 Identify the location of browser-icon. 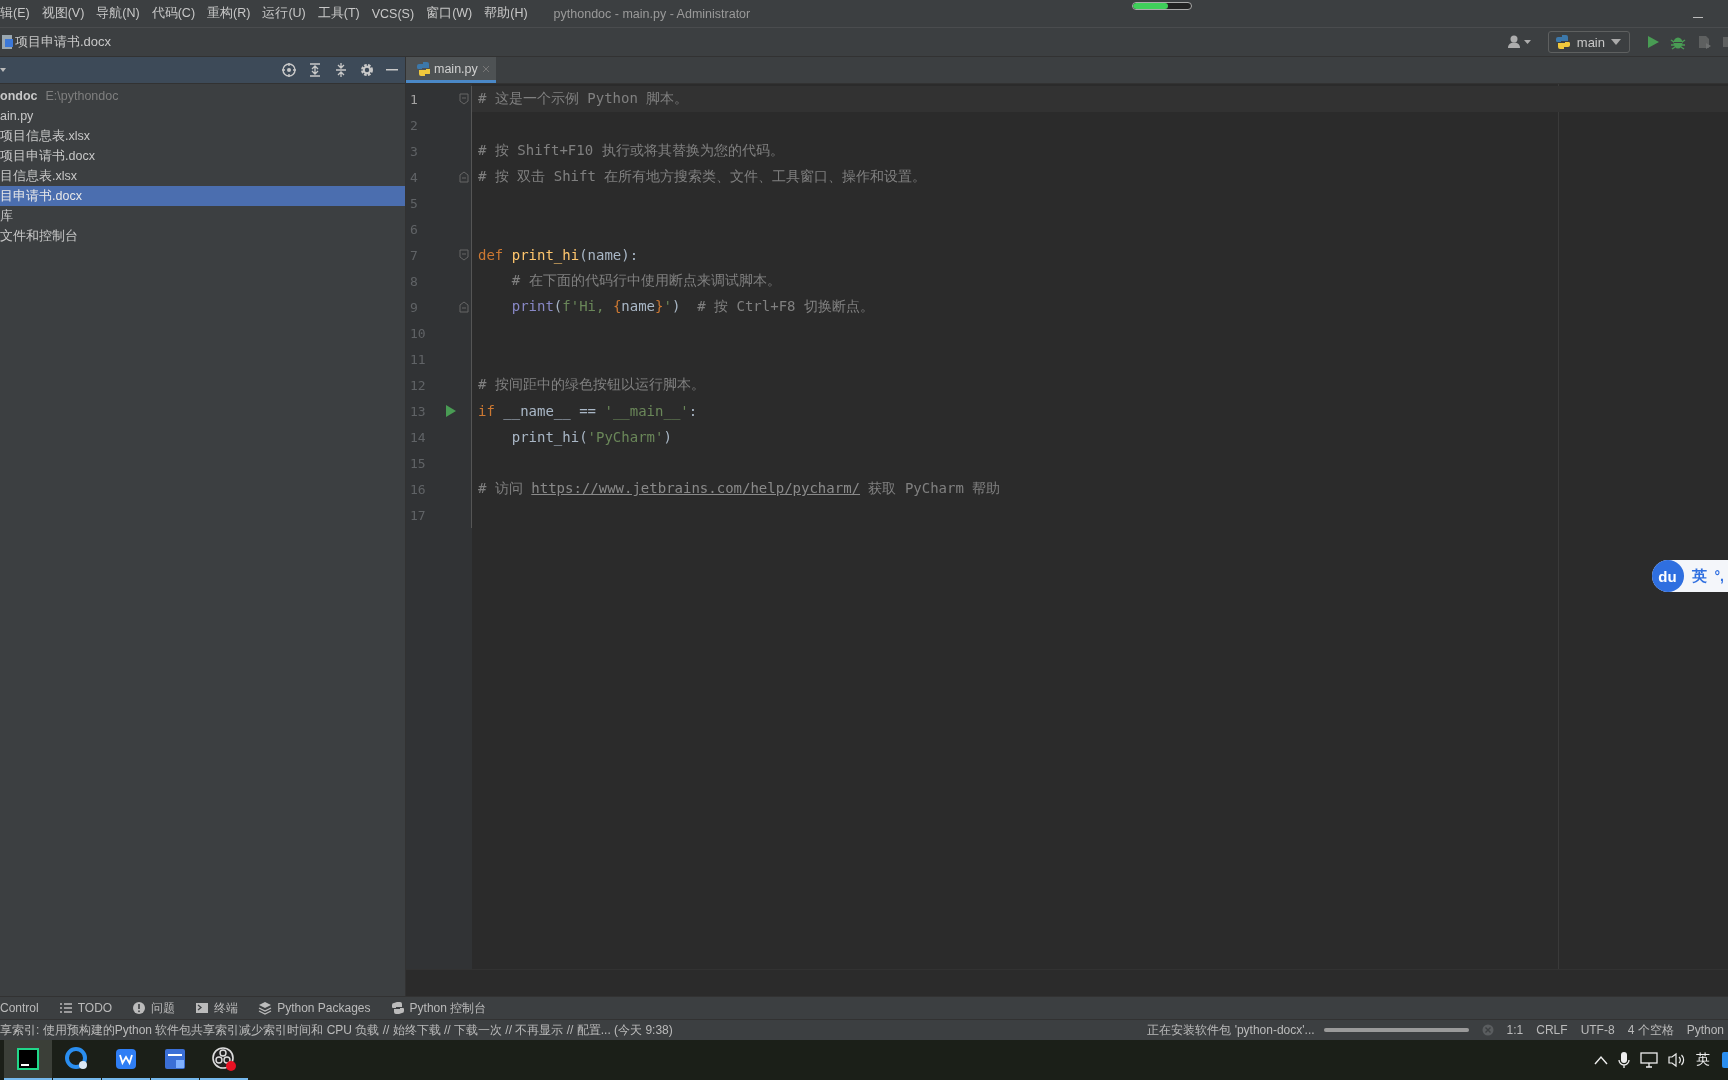
(77, 1059).